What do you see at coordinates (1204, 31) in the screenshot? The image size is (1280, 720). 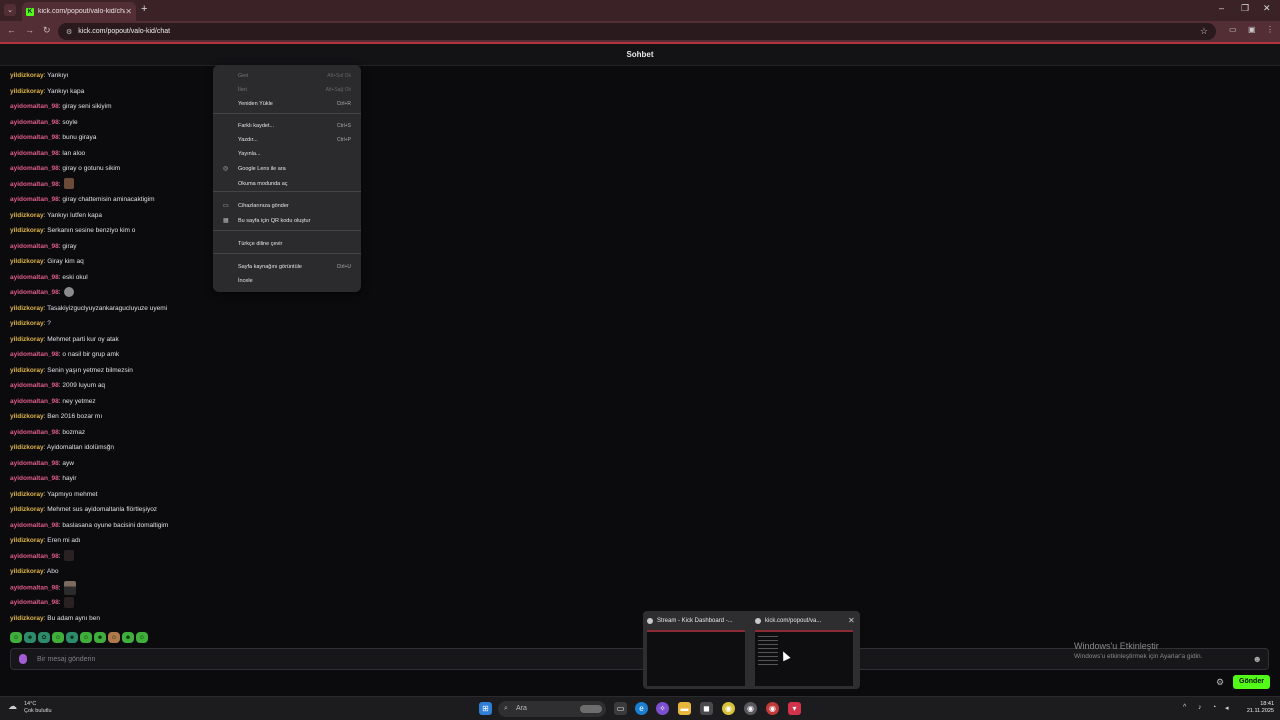 I see `bookmark-star-icon: ☆` at bounding box center [1204, 31].